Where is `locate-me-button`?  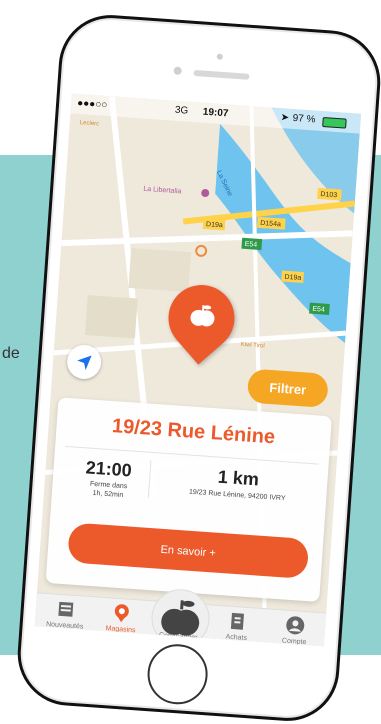 locate-me-button is located at coordinates (84, 362).